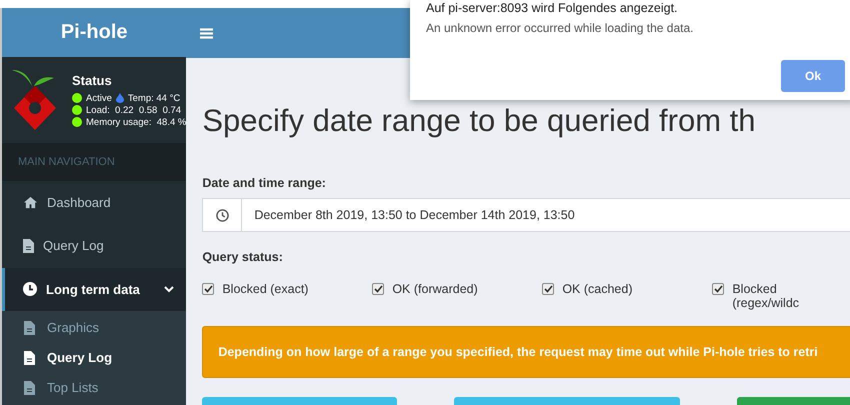 This screenshot has height=405, width=850. What do you see at coordinates (94, 357) in the screenshot?
I see `sidebar-subitem: Query Log` at bounding box center [94, 357].